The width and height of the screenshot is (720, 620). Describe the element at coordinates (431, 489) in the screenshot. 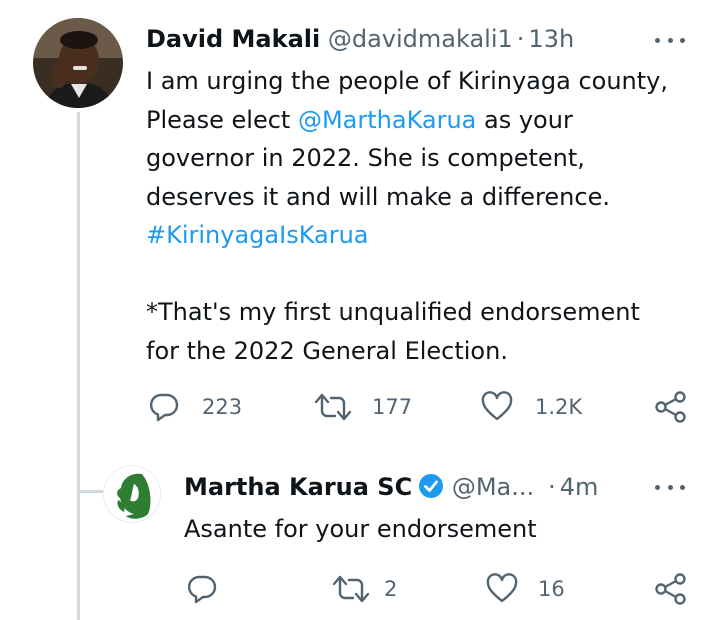

I see `verified-badge-icon` at that location.